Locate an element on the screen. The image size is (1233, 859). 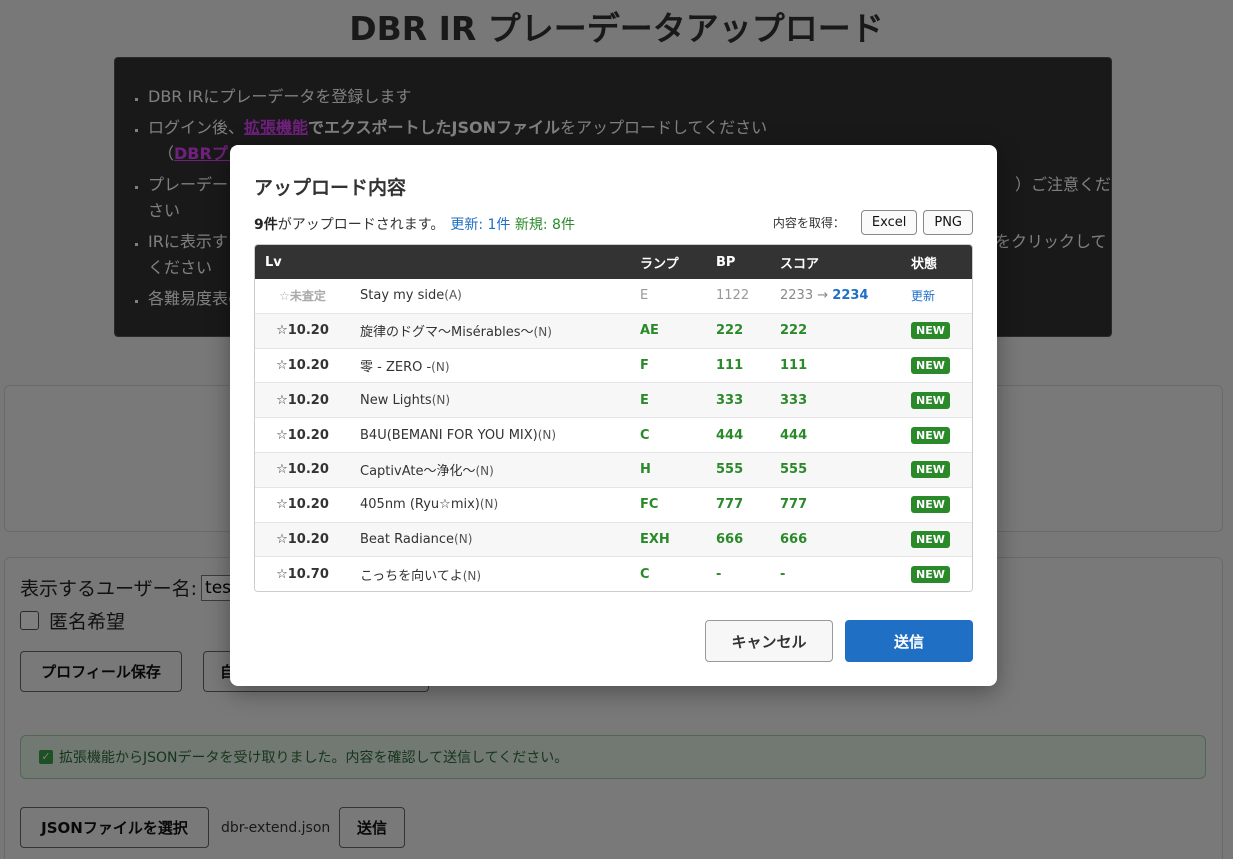
cell-bp: 666 is located at coordinates (730, 539).